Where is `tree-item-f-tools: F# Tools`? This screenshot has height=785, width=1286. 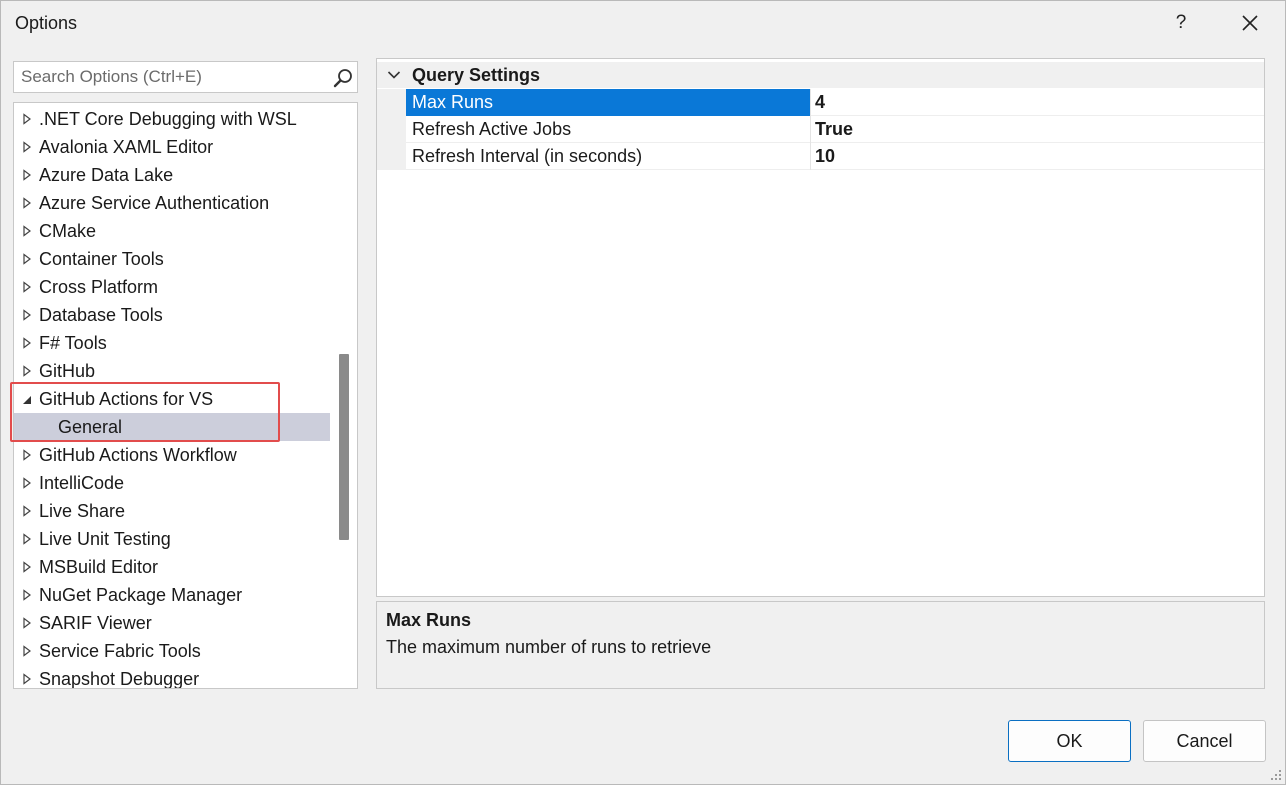
tree-item-f-tools: F# Tools is located at coordinates (172, 343).